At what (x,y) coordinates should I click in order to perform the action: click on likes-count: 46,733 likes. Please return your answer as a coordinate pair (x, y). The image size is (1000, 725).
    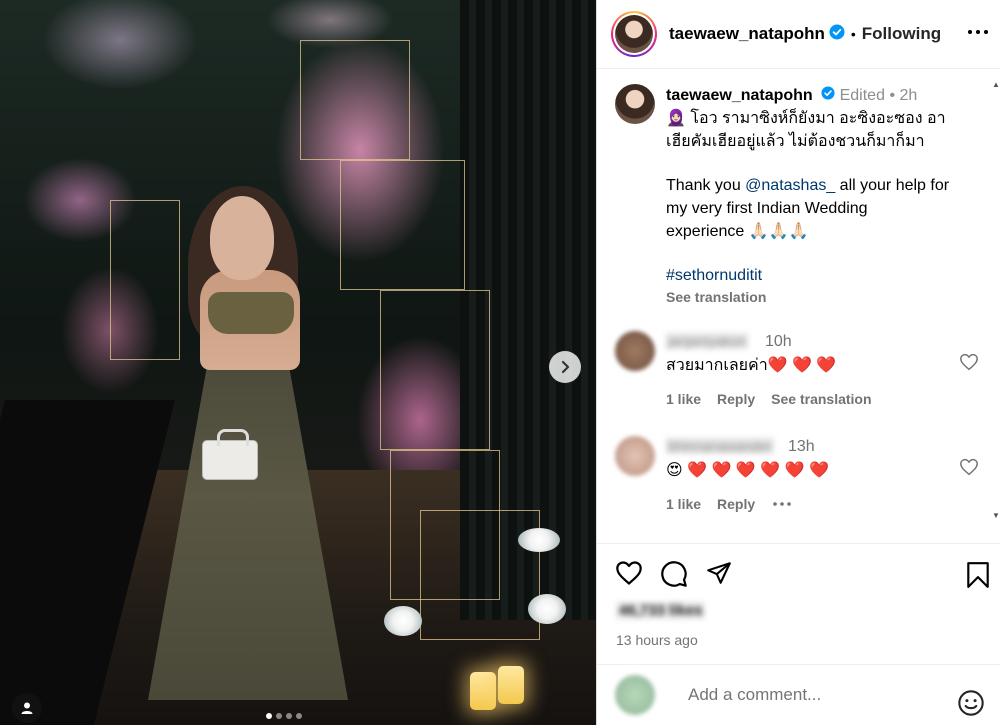
    Looking at the image, I should click on (661, 610).